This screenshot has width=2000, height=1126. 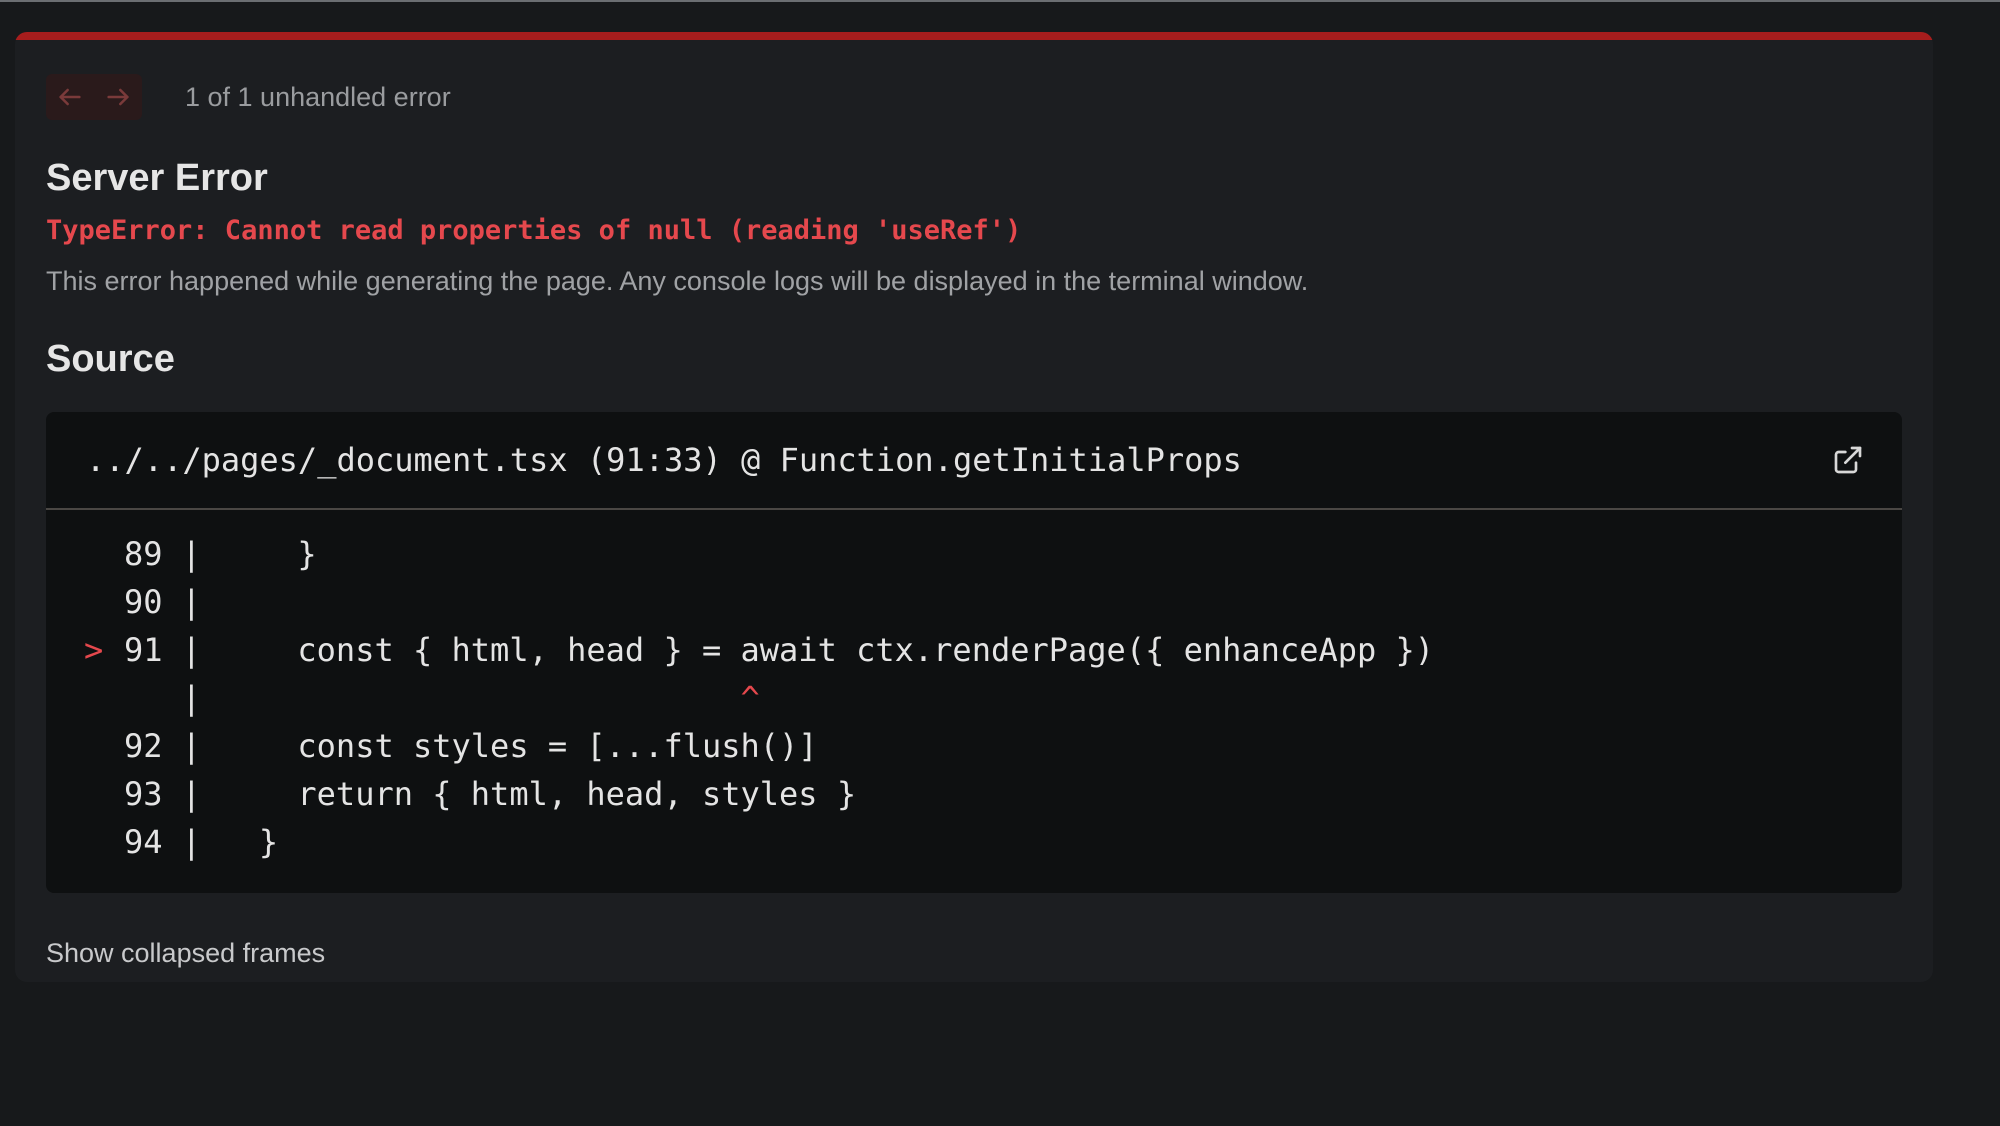 I want to click on error-pagination, so click(x=94, y=97).